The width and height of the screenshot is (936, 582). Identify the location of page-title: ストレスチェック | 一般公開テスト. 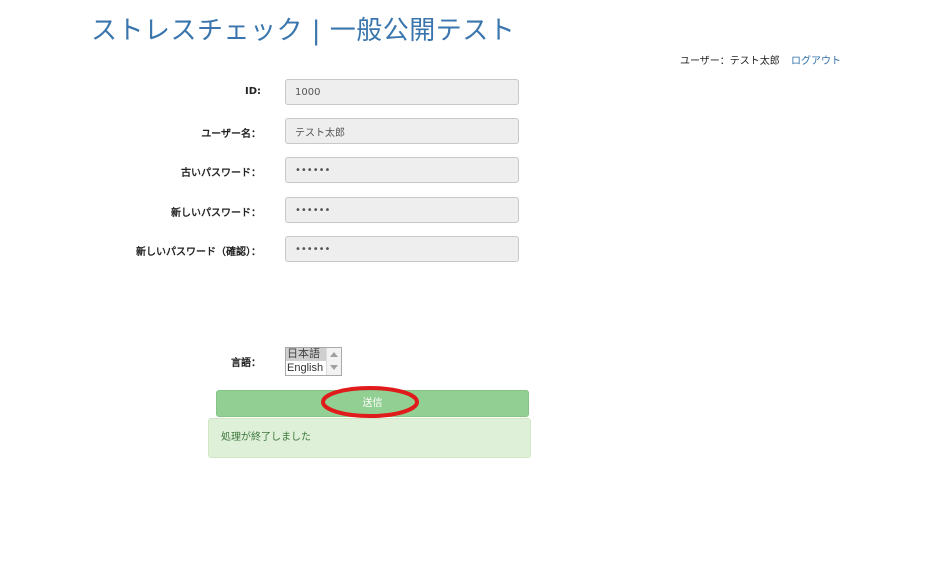
(303, 31).